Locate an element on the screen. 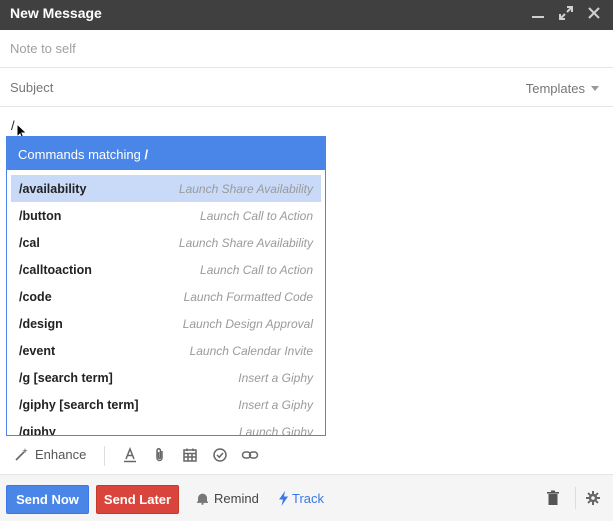 This screenshot has height=521, width=613. command-name: /availability is located at coordinates (53, 188).